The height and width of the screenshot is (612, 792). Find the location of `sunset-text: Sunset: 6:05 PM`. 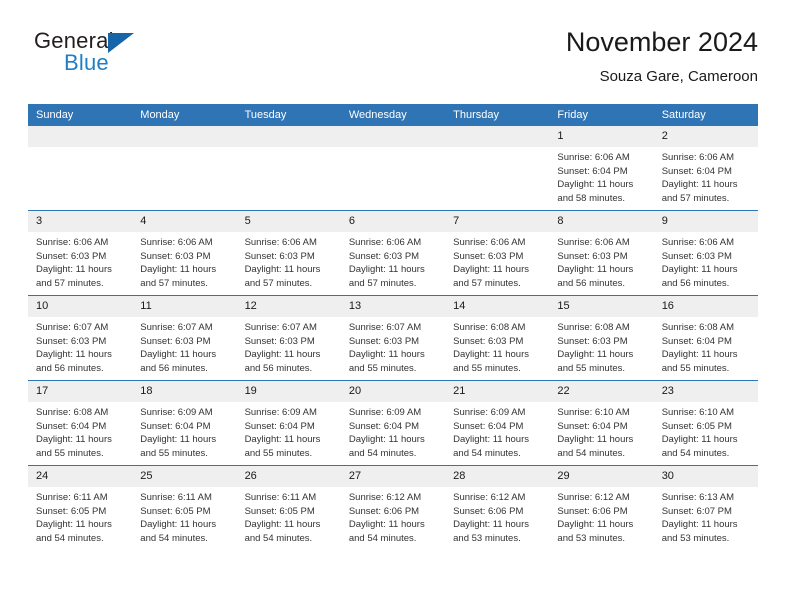

sunset-text: Sunset: 6:05 PM is located at coordinates (175, 511).